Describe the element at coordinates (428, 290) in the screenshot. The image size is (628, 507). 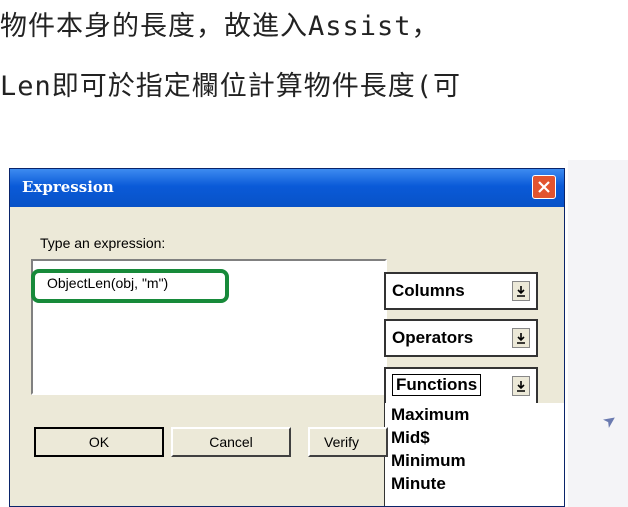
I see `columns-dropdown-label: Columns` at that location.